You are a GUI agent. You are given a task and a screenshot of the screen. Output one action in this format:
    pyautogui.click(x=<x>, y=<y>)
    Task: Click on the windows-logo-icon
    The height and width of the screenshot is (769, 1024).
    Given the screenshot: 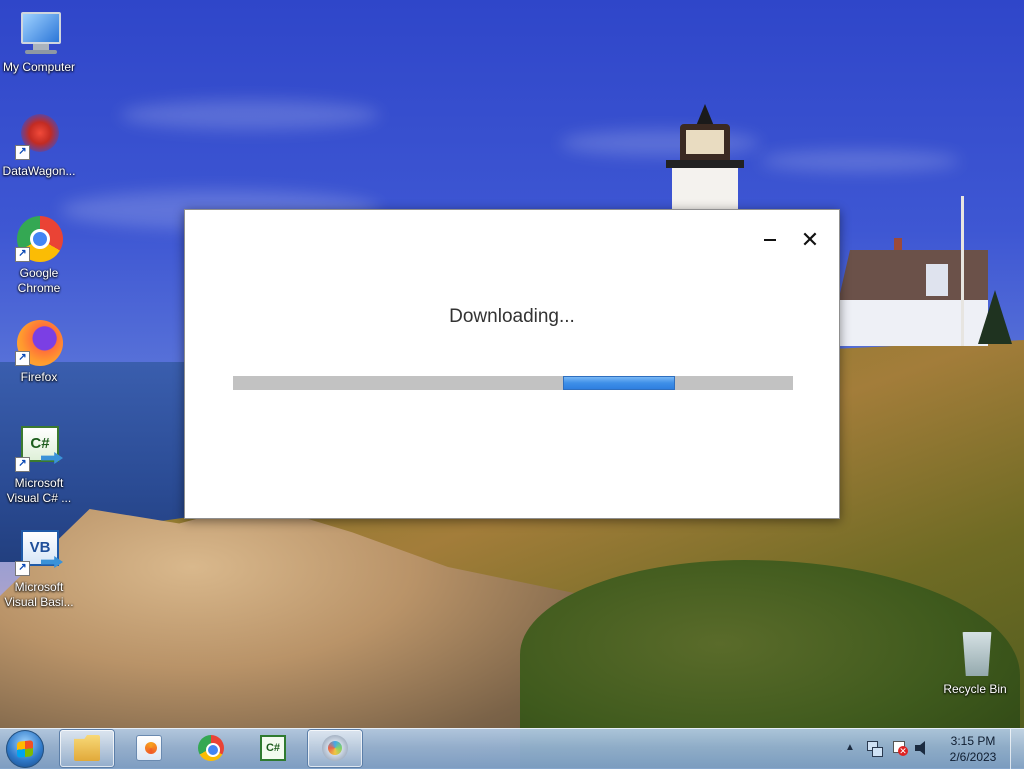 What is the action you would take?
    pyautogui.click(x=25, y=749)
    